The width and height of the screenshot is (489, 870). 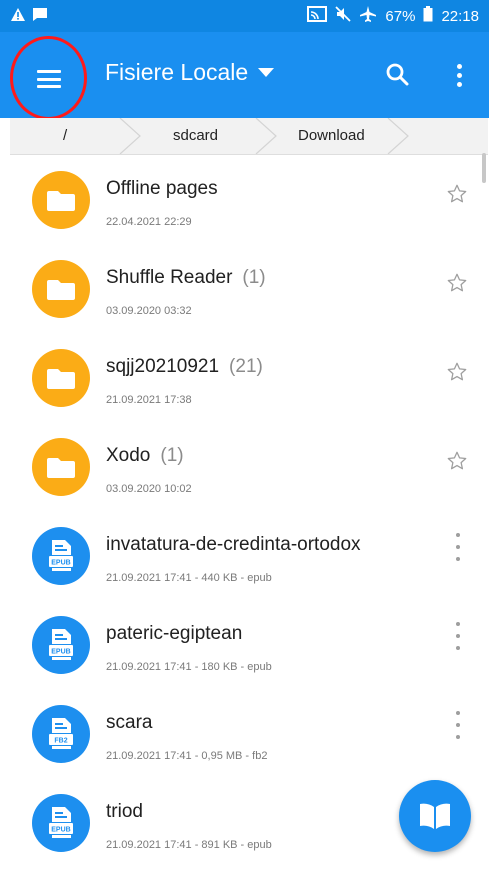 I want to click on open-book-icon, so click(x=435, y=816).